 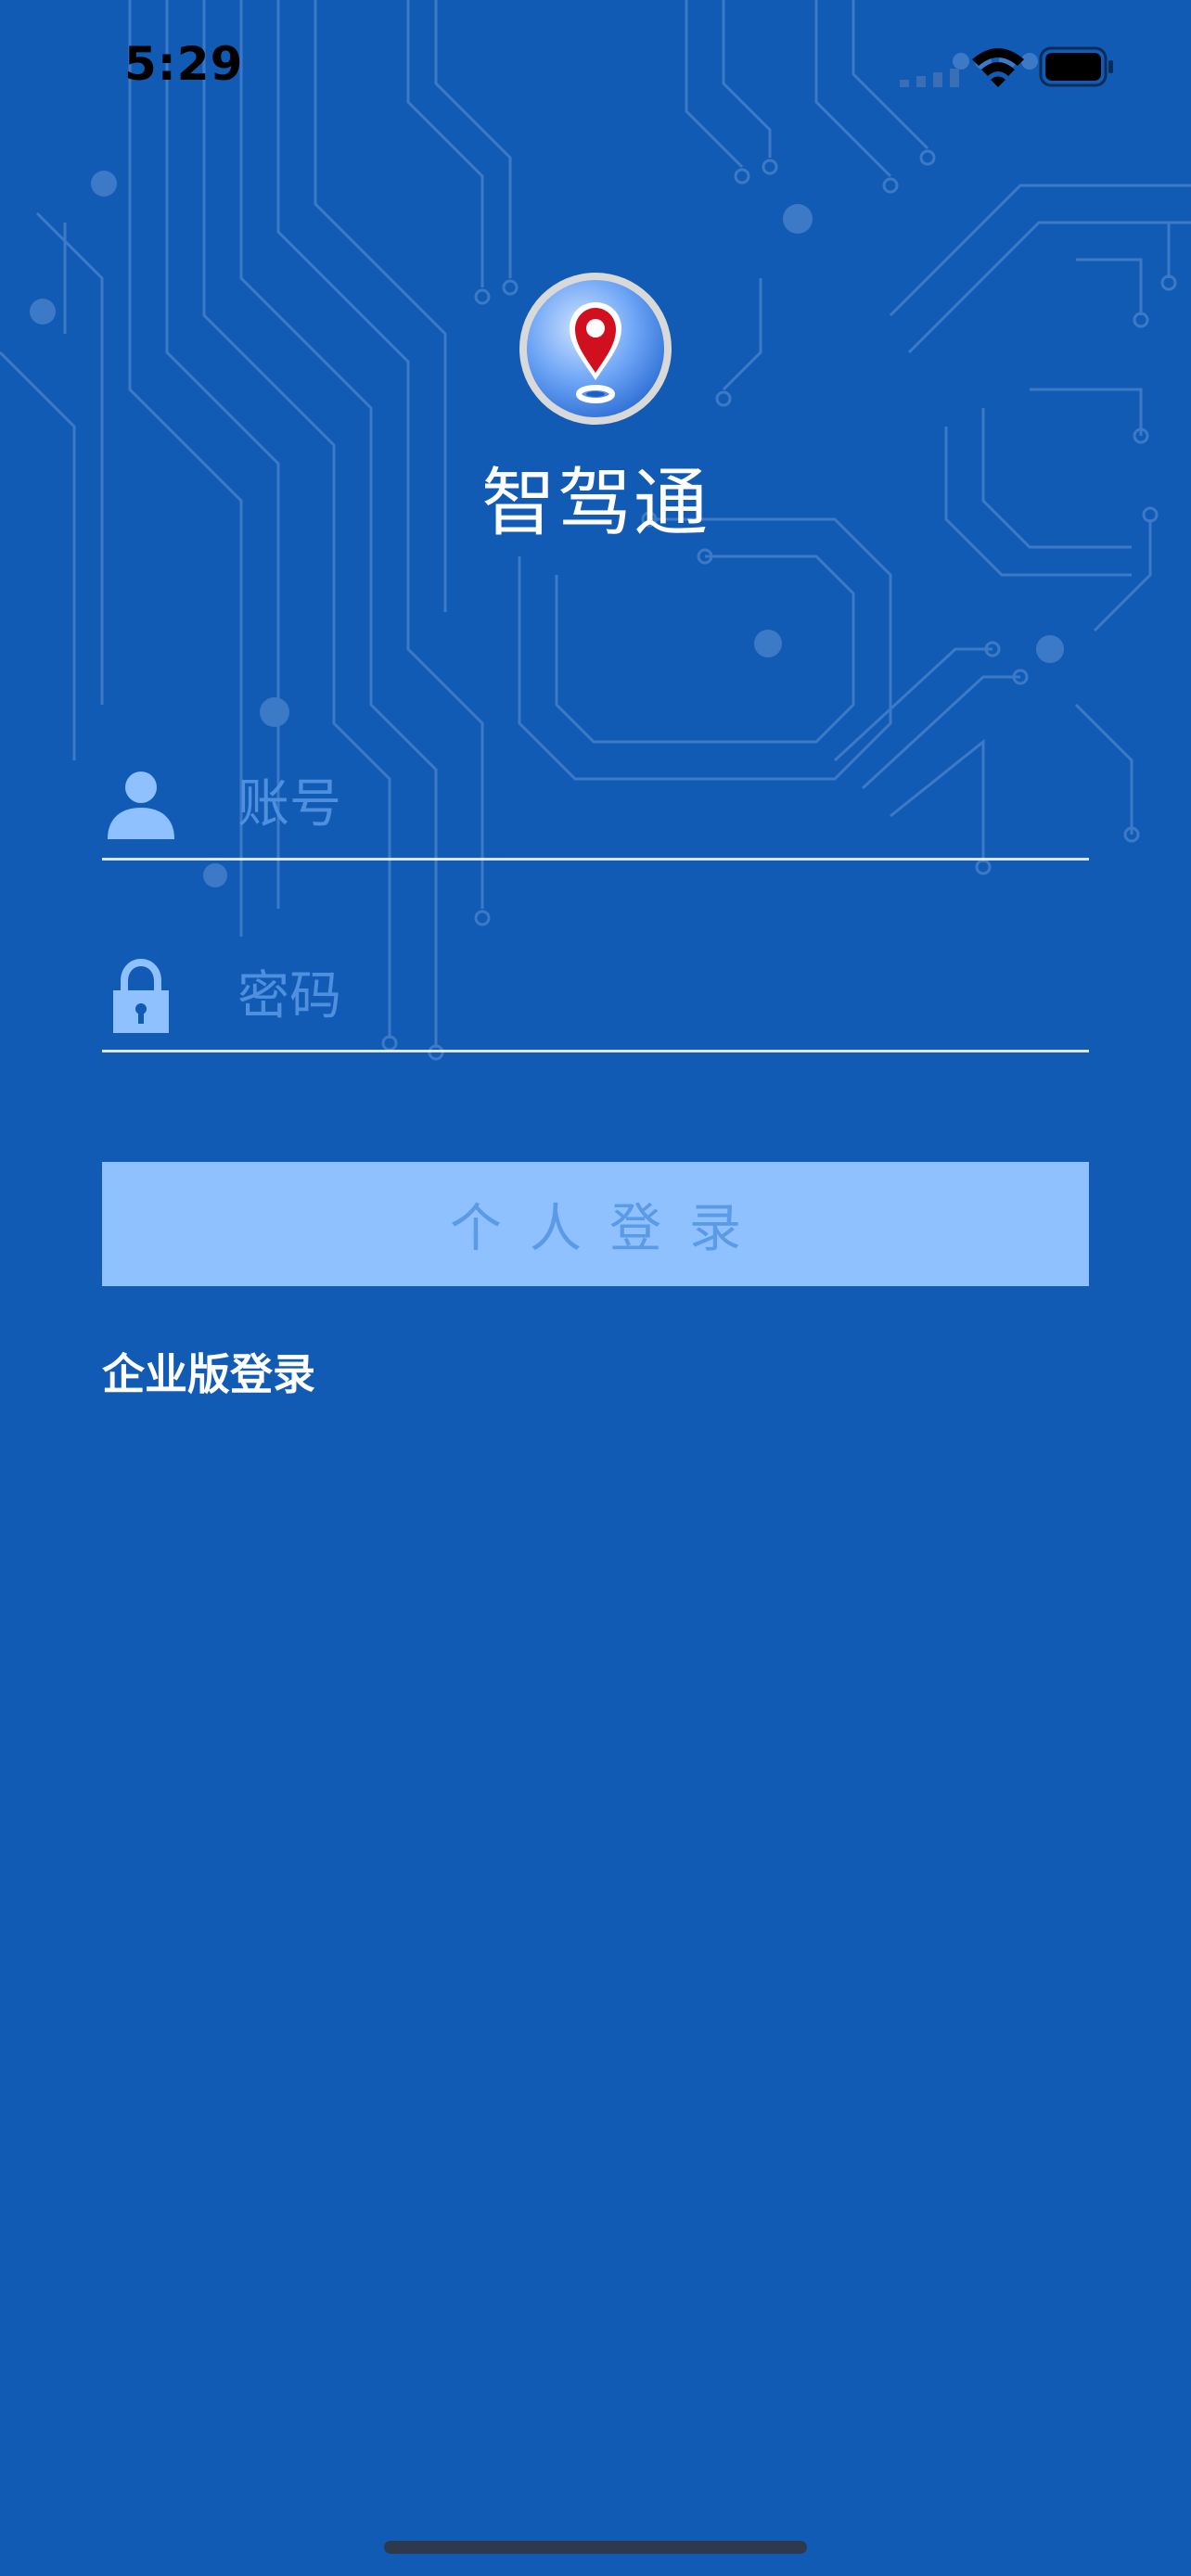 I want to click on signal-icon, so click(x=929, y=78).